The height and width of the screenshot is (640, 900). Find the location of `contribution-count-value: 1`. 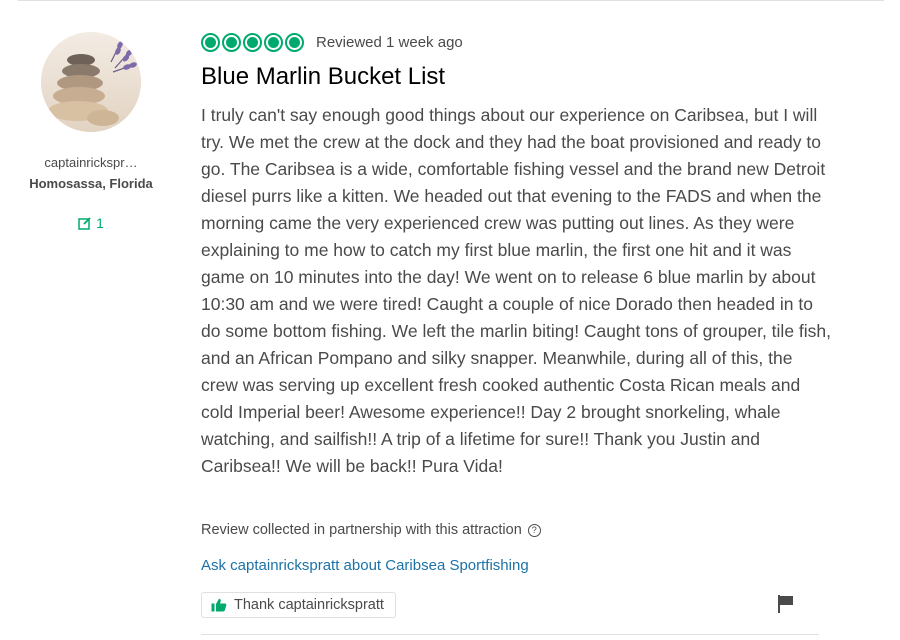

contribution-count-value: 1 is located at coordinates (100, 223).